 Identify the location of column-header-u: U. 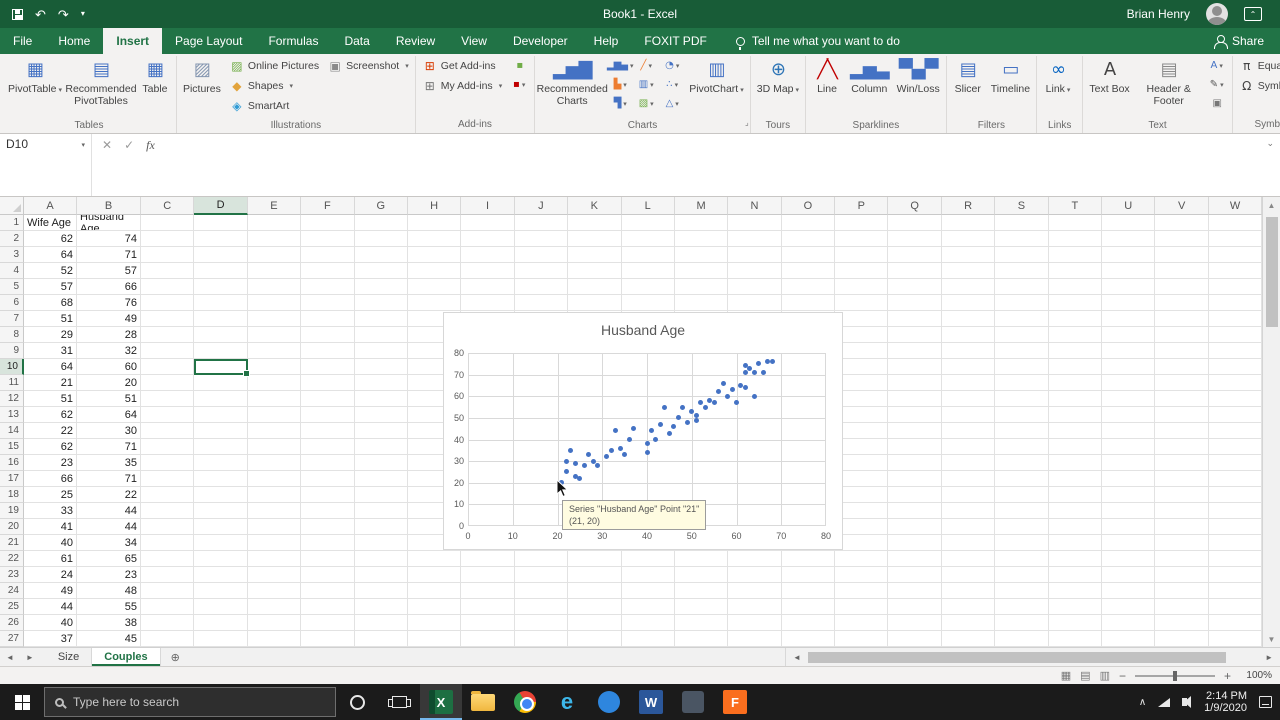
(1129, 206).